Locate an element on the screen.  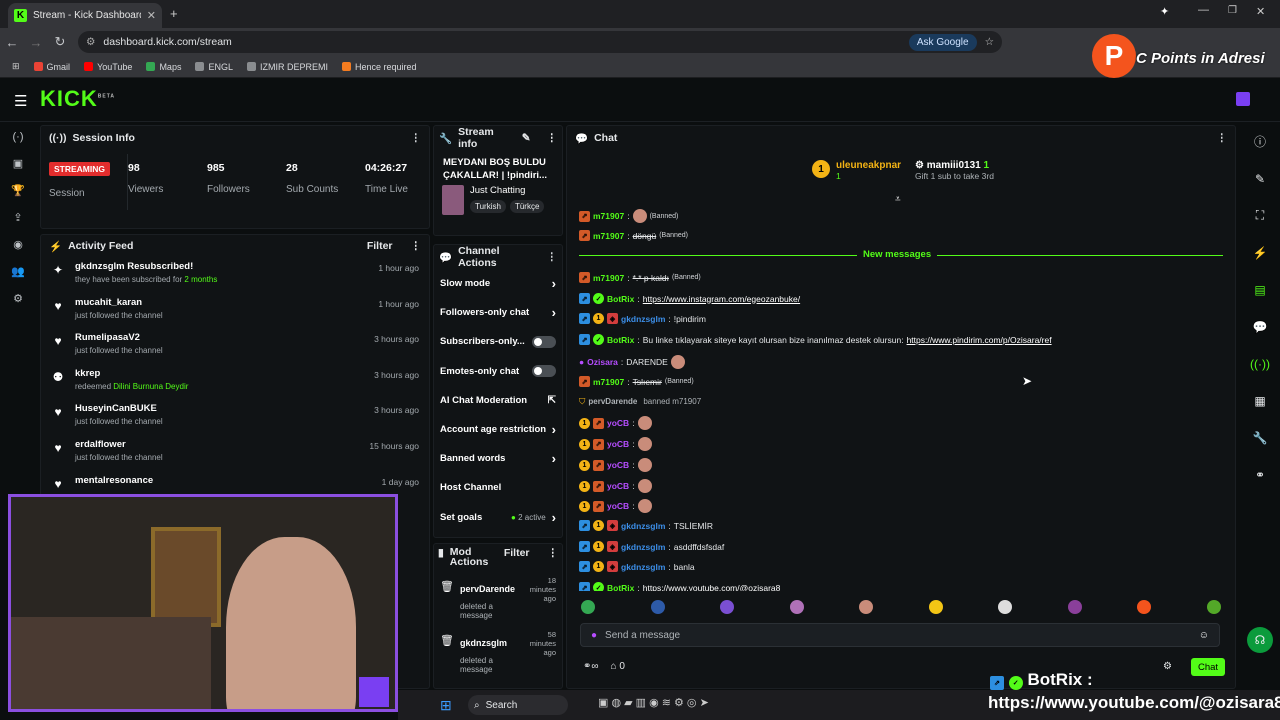
mod-filter-button: Filter is located at coordinates (517, 553).